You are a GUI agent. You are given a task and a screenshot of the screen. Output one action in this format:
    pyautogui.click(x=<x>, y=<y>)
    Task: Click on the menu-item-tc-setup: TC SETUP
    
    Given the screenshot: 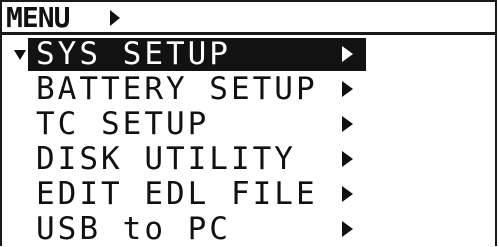 What is the action you would take?
    pyautogui.click(x=248, y=123)
    